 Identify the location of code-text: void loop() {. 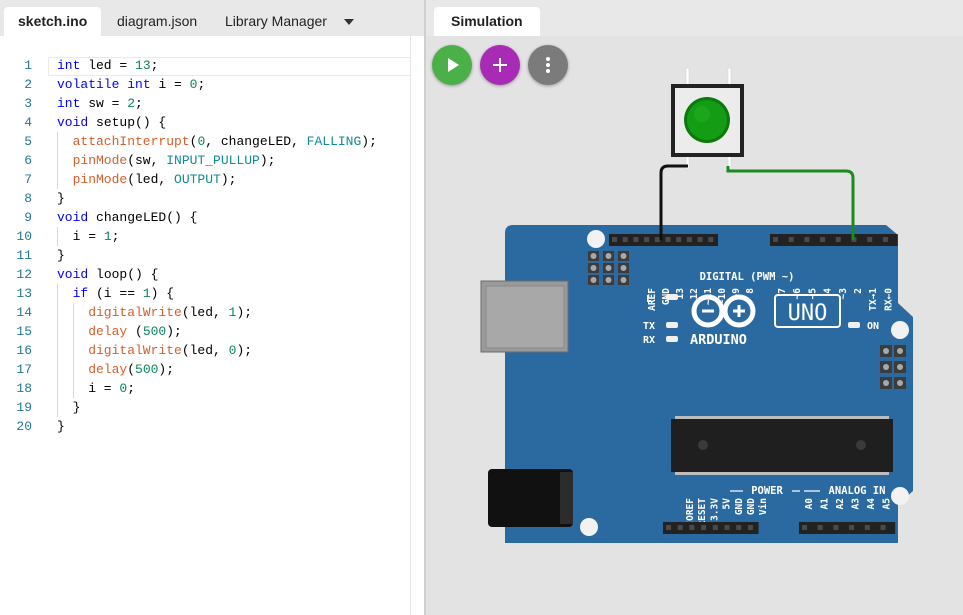
(107, 274).